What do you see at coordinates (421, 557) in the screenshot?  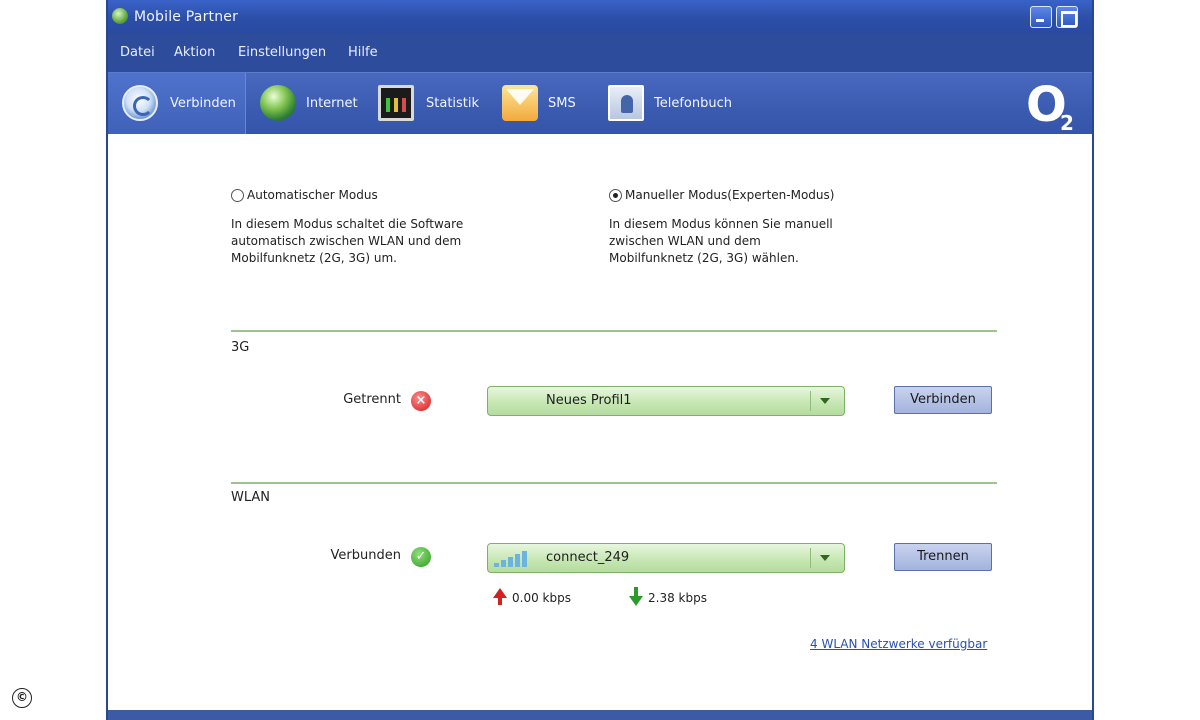 I see `success-icon: ✓` at bounding box center [421, 557].